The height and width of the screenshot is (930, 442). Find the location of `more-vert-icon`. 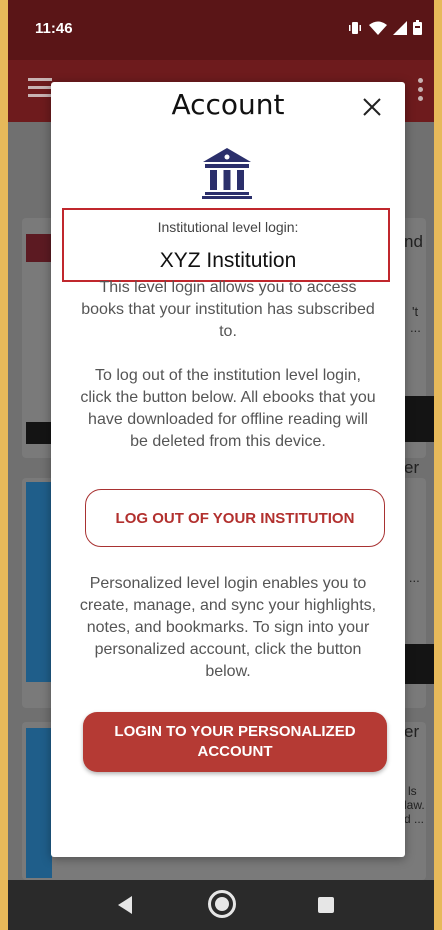

more-vert-icon is located at coordinates (421, 91).